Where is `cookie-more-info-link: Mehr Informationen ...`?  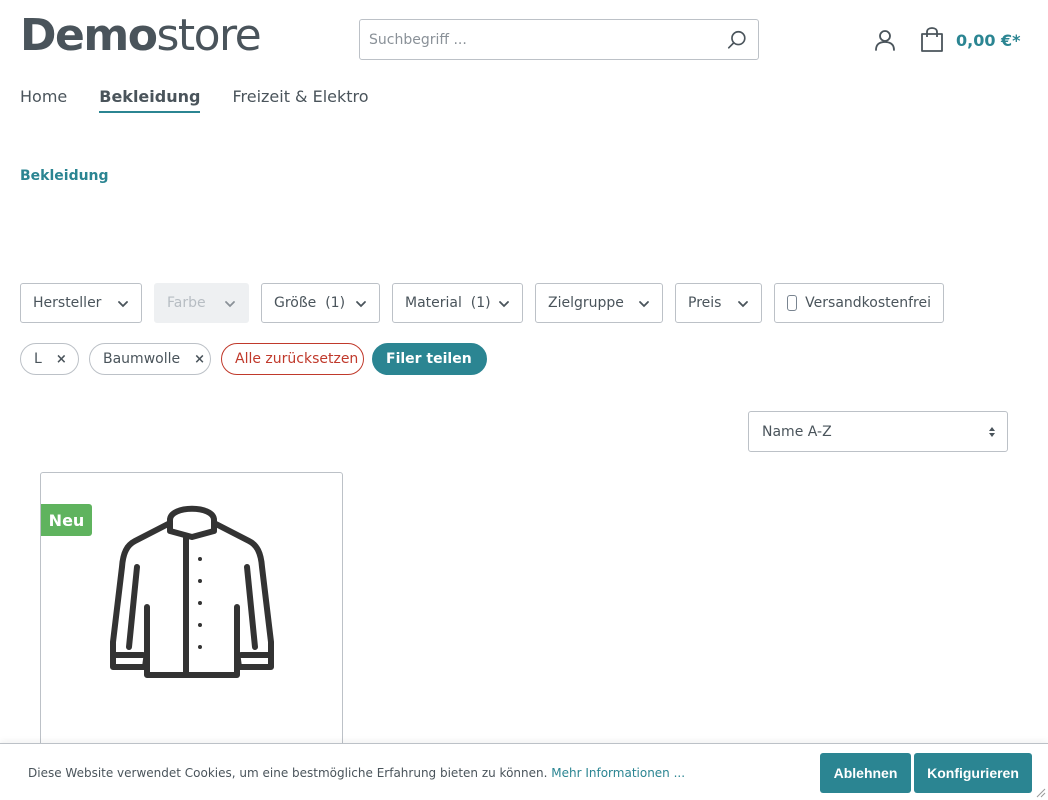
cookie-more-info-link: Mehr Informationen ... is located at coordinates (618, 773).